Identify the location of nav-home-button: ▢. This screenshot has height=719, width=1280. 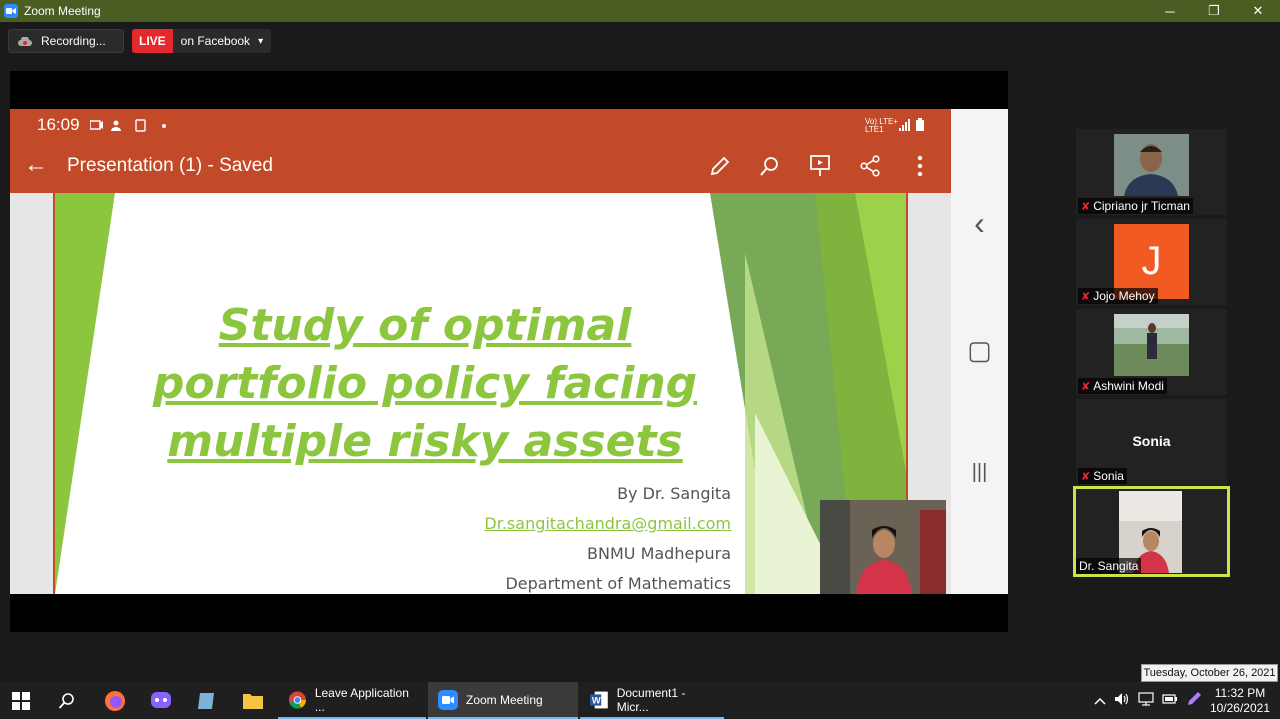
(979, 350).